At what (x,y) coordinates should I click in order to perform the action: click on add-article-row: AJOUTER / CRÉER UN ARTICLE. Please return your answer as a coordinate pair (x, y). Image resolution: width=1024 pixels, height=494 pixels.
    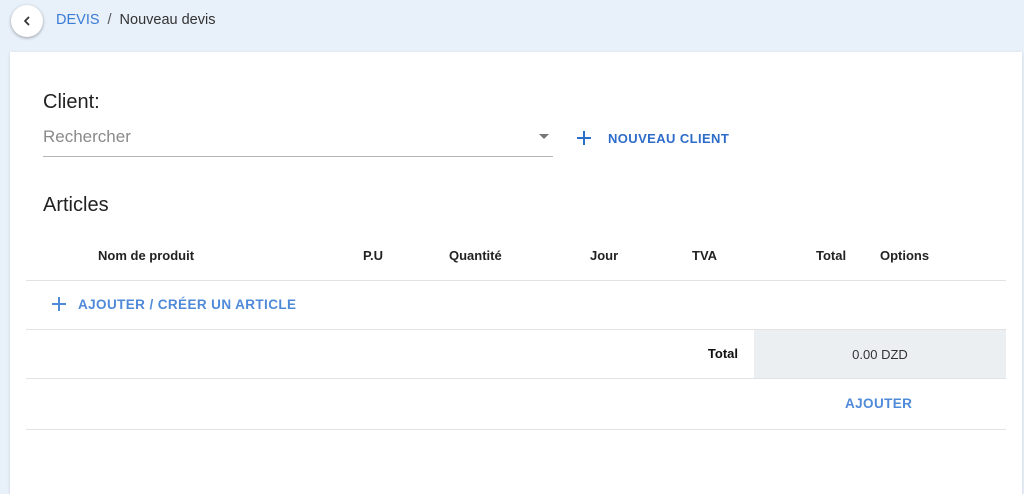
    Looking at the image, I should click on (516, 305).